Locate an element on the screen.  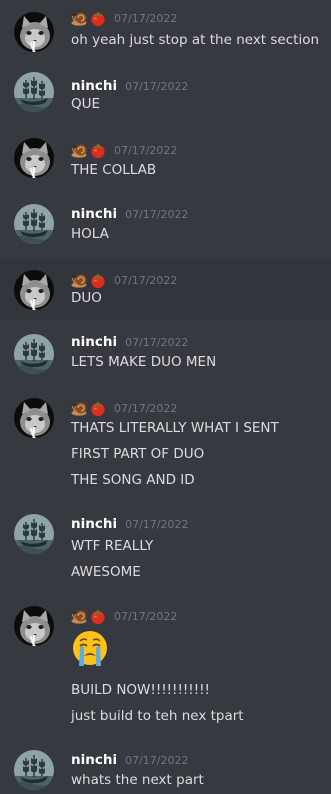
message-group: ninchi 07/17/2022 QUE is located at coordinates (165, 91).